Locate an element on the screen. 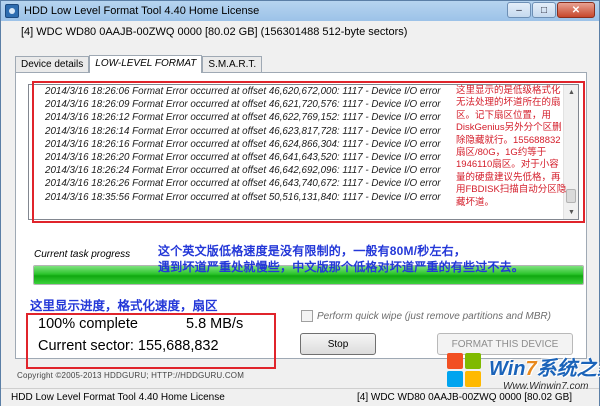  tab-smart: S.M.A.R.T. is located at coordinates (232, 64).